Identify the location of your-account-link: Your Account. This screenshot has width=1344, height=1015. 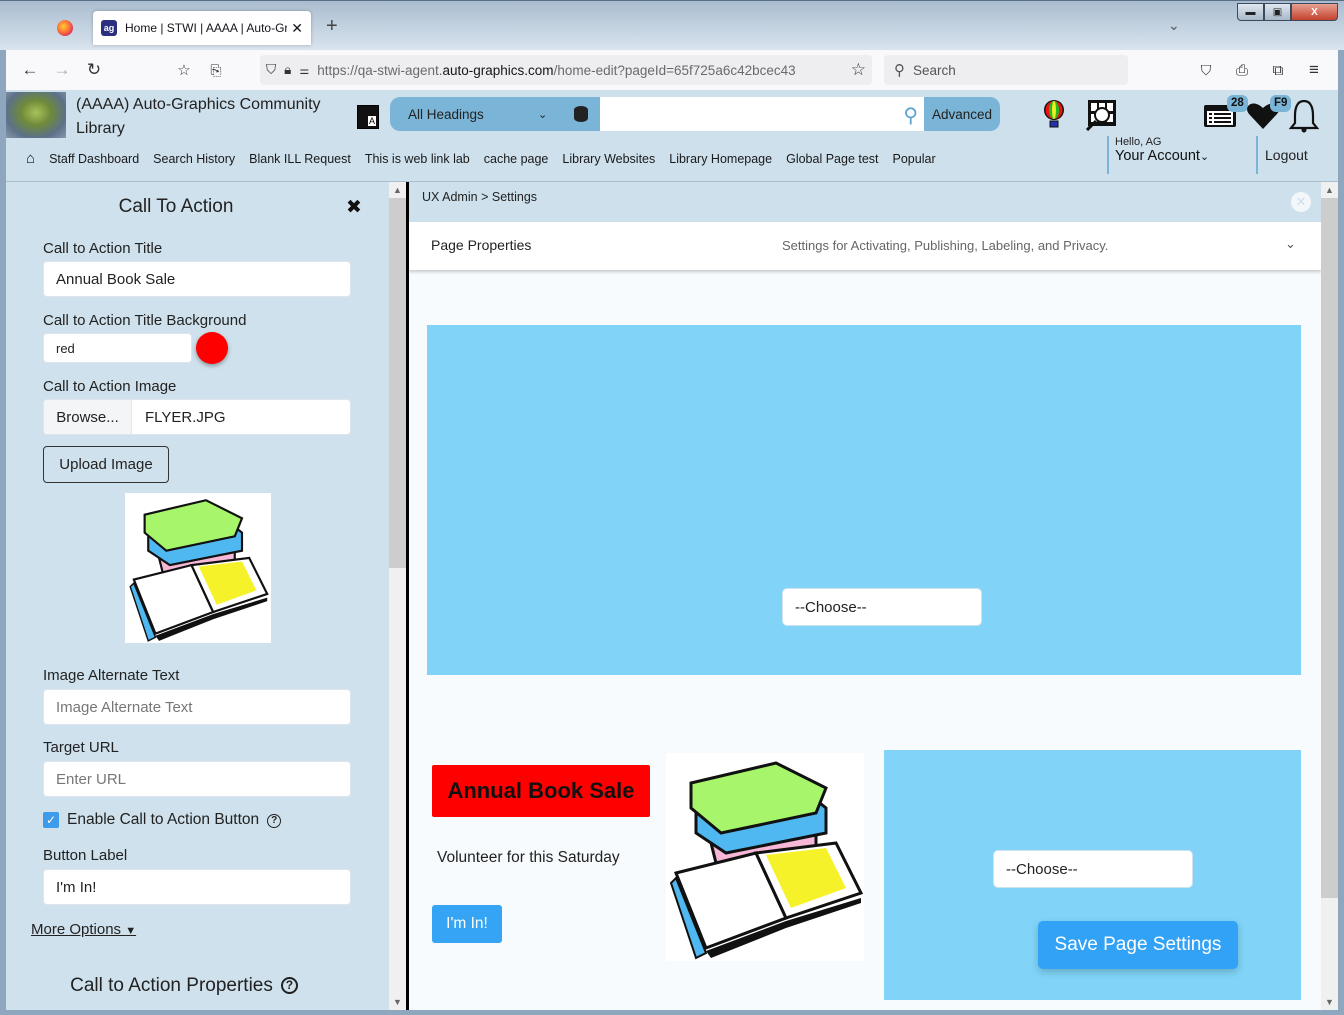
(1157, 156).